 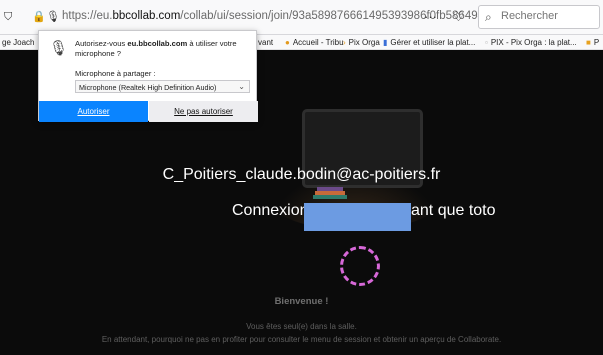 What do you see at coordinates (301, 326) in the screenshot?
I see `alone-message: Vous êtes seul(e) dans la salle.` at bounding box center [301, 326].